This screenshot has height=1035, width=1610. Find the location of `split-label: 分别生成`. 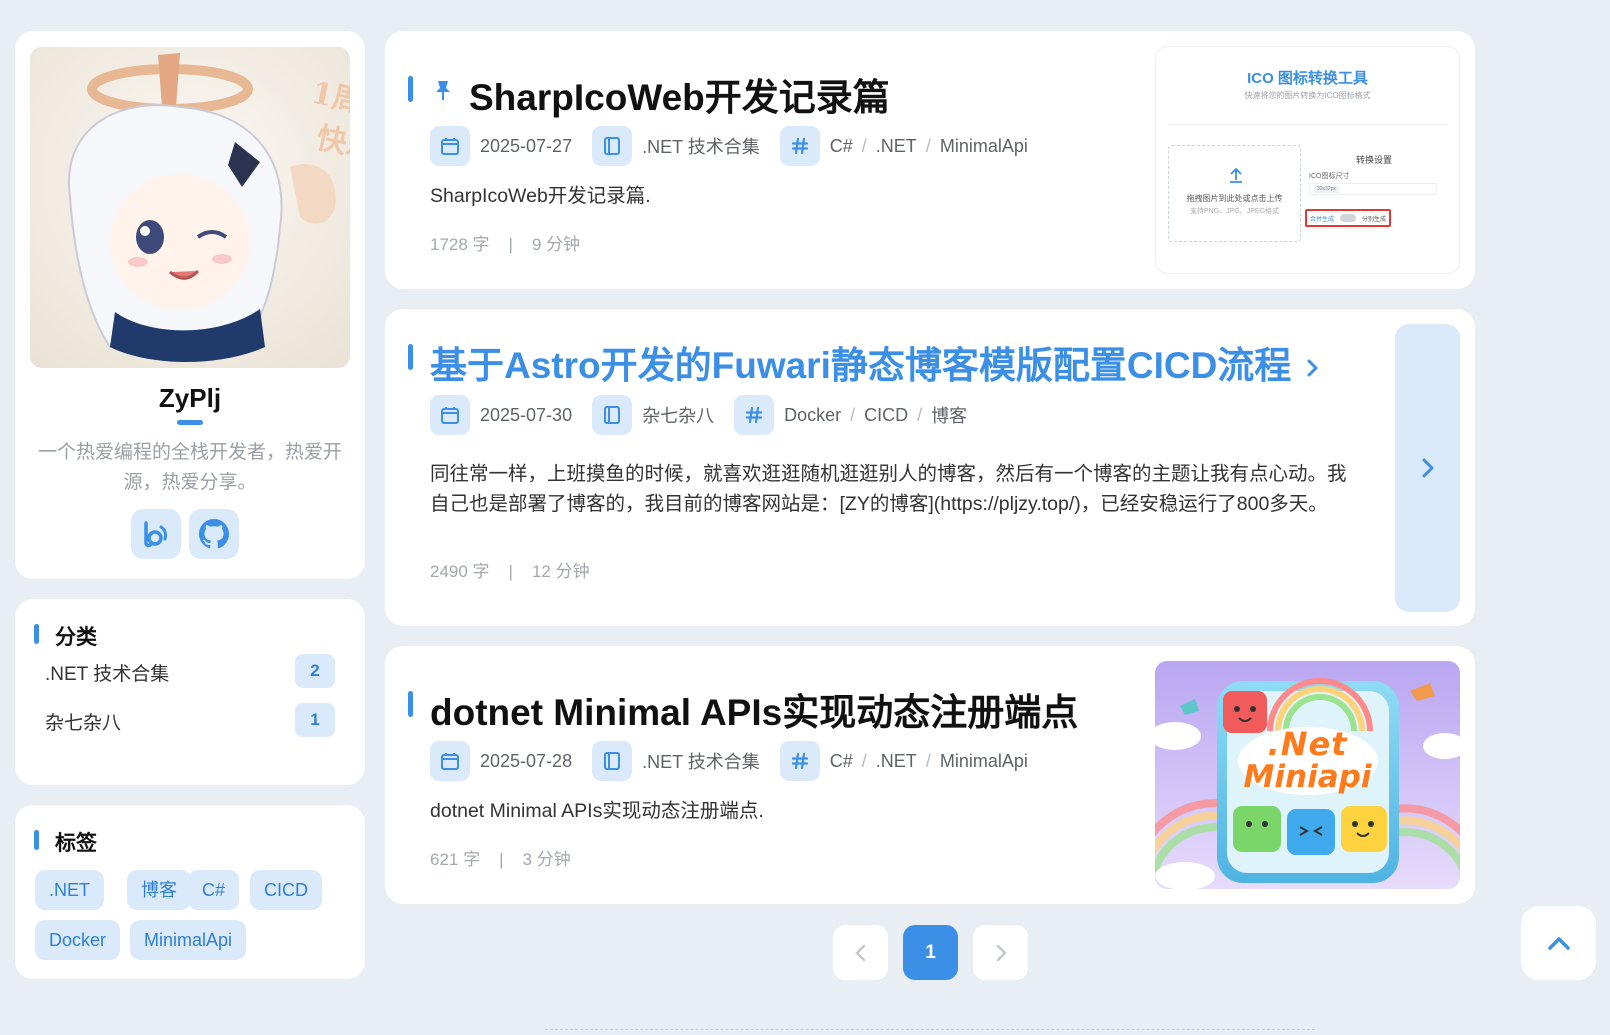

split-label: 分别生成 is located at coordinates (1374, 220).